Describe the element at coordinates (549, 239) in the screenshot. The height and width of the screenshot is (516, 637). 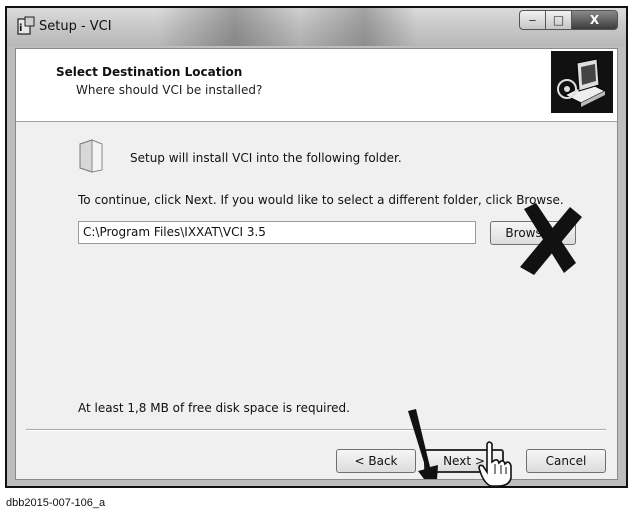
I see `cross-out-mark-icon` at that location.